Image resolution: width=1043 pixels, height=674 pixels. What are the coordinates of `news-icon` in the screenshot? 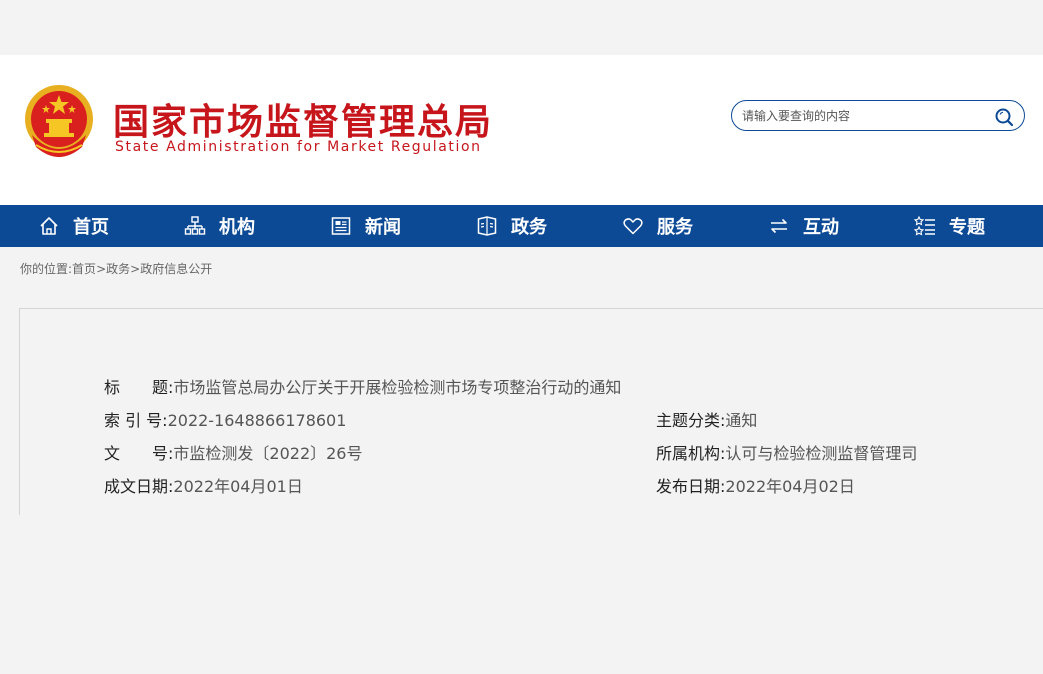 It's located at (341, 226).